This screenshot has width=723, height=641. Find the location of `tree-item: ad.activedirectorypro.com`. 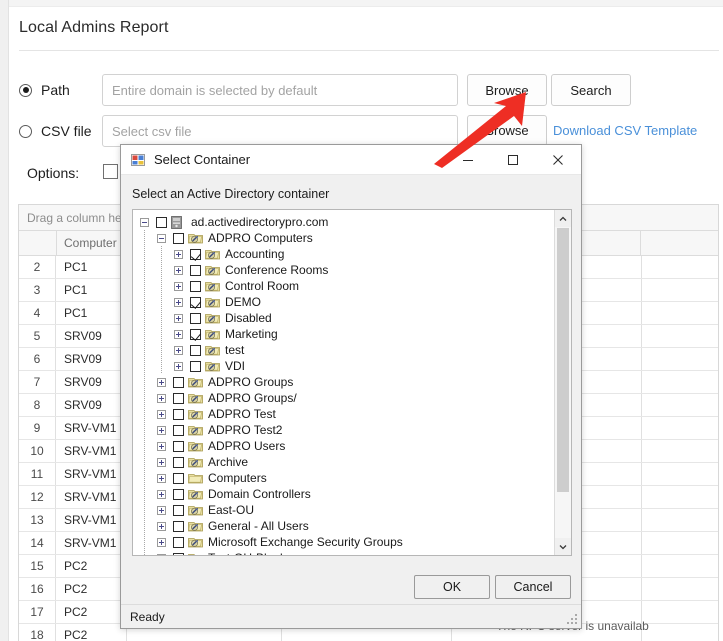

tree-item: ad.activedirectorypro.com is located at coordinates (343, 222).